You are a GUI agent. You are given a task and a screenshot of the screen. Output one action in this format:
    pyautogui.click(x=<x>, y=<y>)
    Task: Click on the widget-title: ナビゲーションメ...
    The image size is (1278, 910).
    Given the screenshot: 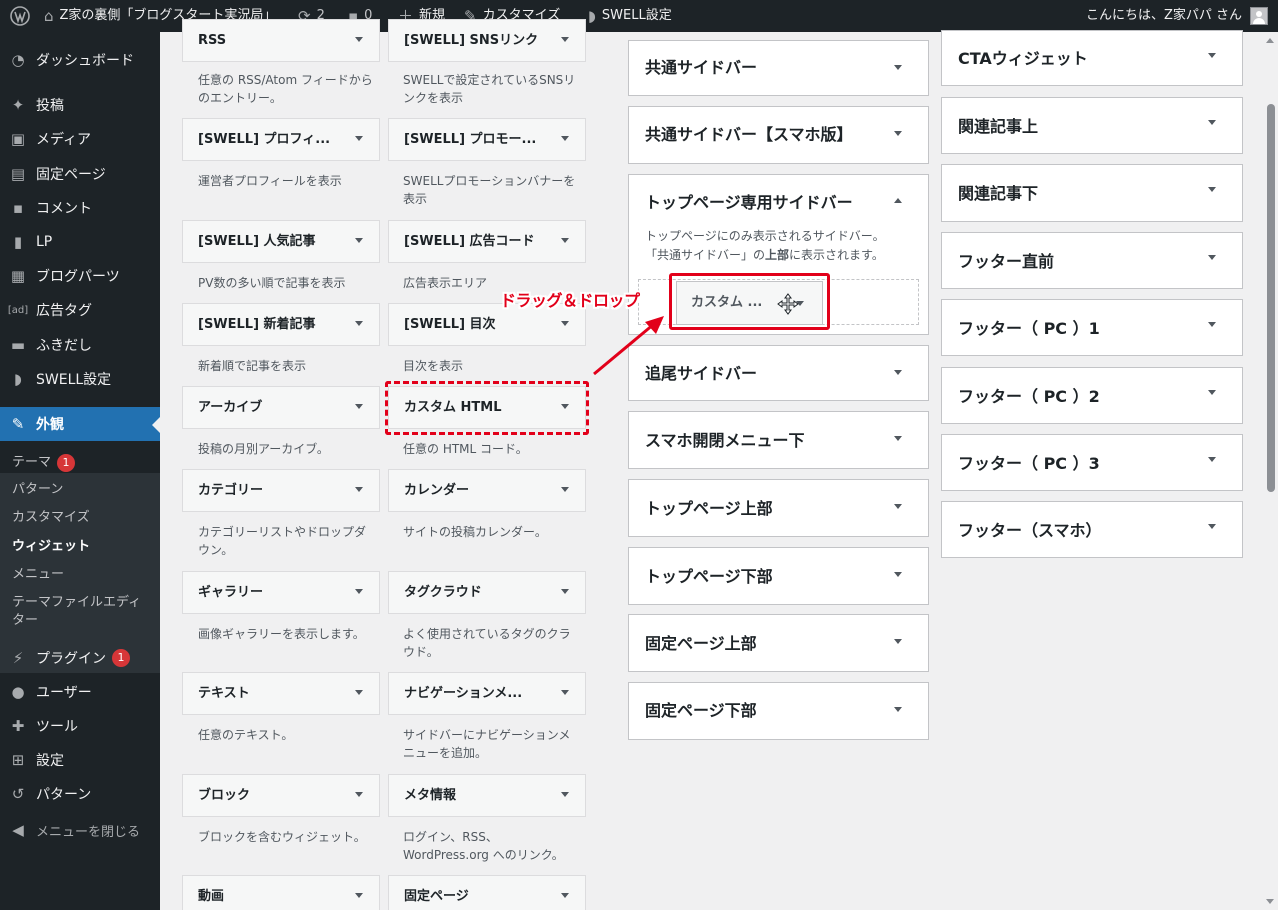 What is the action you would take?
    pyautogui.click(x=463, y=693)
    